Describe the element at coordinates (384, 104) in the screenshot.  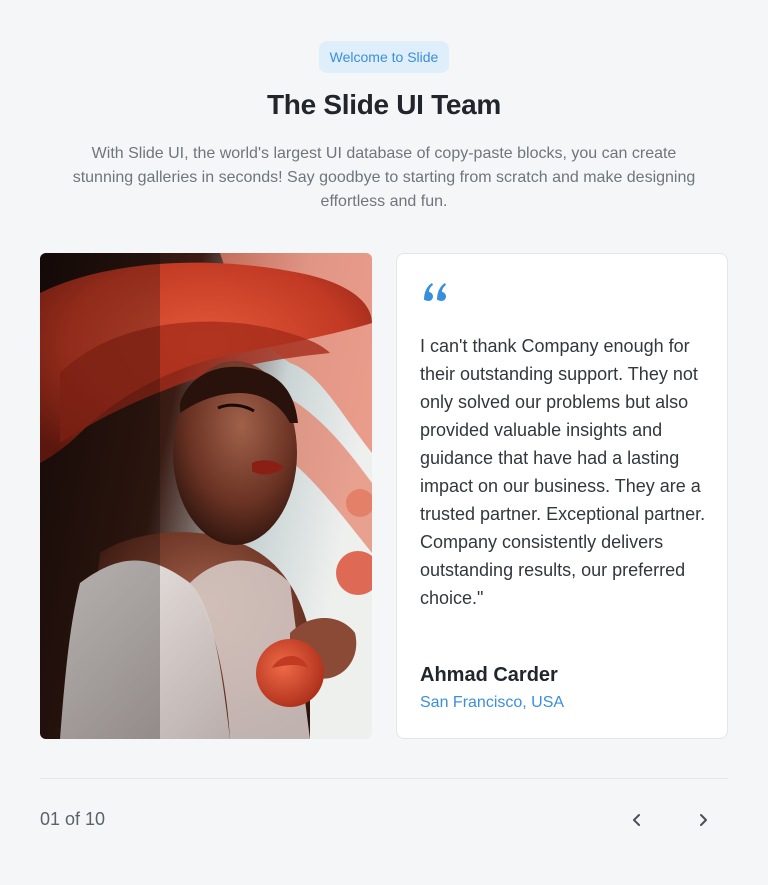
I see `page-title: The Slide UI Team` at that location.